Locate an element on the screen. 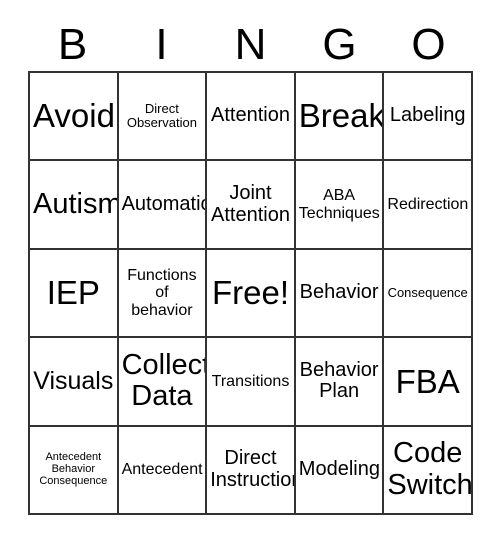 The height and width of the screenshot is (544, 500). bingo-cell: Transitions is located at coordinates (251, 382).